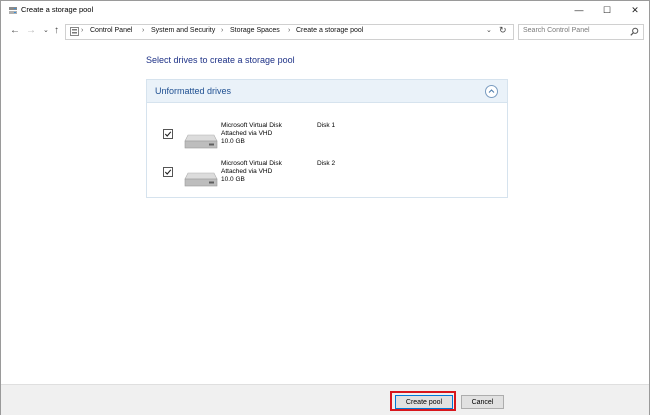 The height and width of the screenshot is (415, 650). I want to click on storage-spaces-icon, so click(13, 11).